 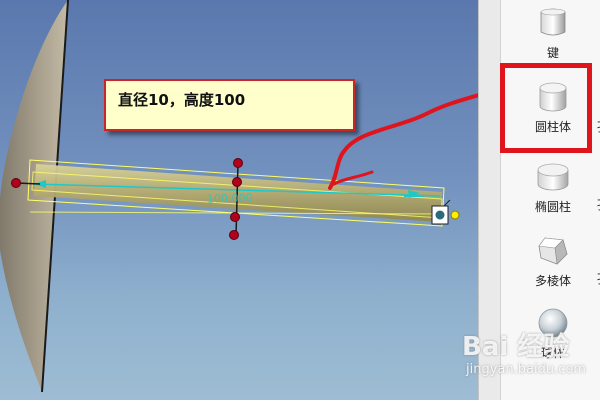 What do you see at coordinates (553, 177) in the screenshot?
I see `elliptic-cylinder-shape-icon` at bounding box center [553, 177].